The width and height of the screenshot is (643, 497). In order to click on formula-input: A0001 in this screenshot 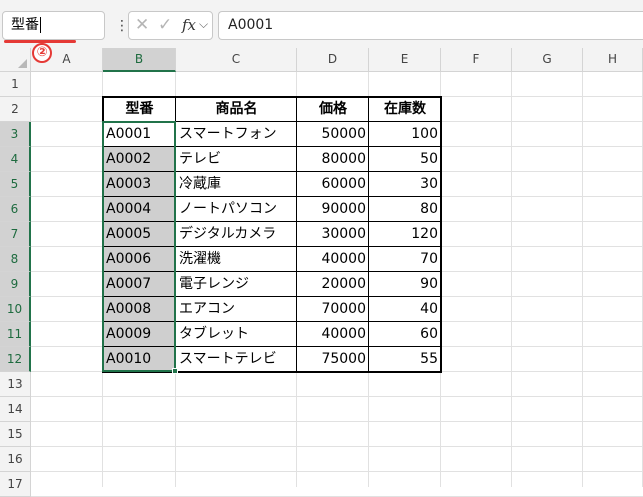, I will do `click(430, 25)`.